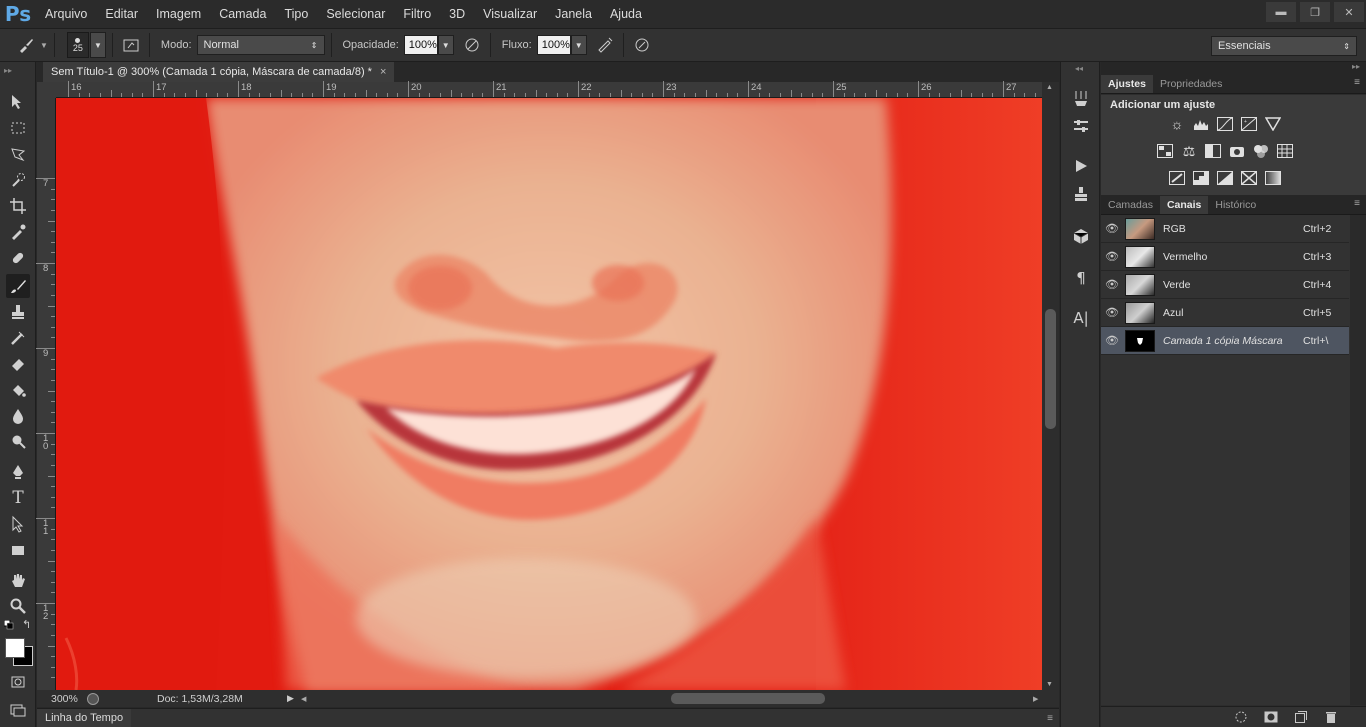 This screenshot has height=727, width=1366. Describe the element at coordinates (383, 72) in the screenshot. I see `close-tab-icon: ×` at that location.